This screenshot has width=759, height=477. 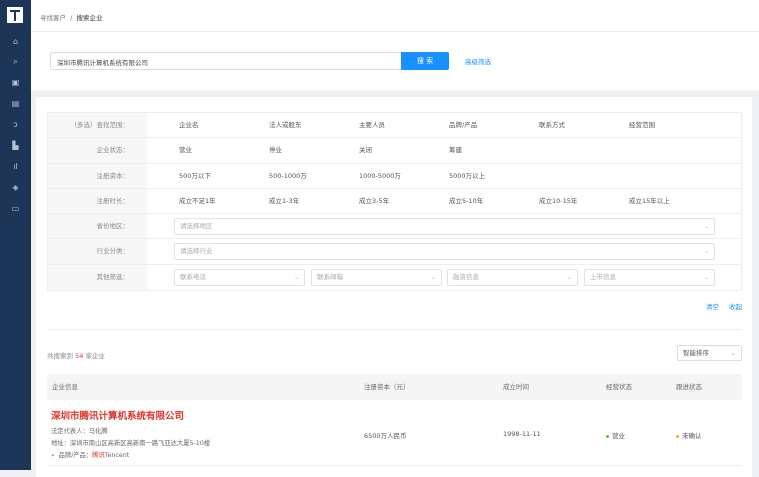 I want to click on capital: 6500万人民币, so click(x=385, y=436).